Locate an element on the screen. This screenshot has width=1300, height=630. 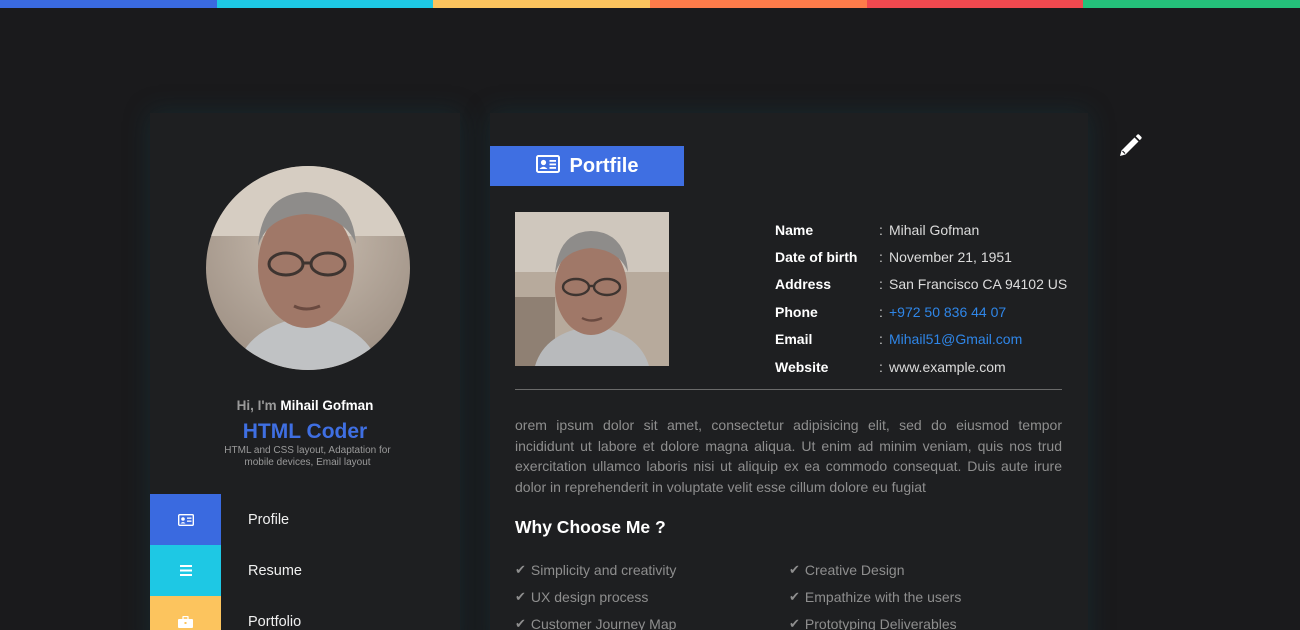
avatar is located at coordinates (308, 268).